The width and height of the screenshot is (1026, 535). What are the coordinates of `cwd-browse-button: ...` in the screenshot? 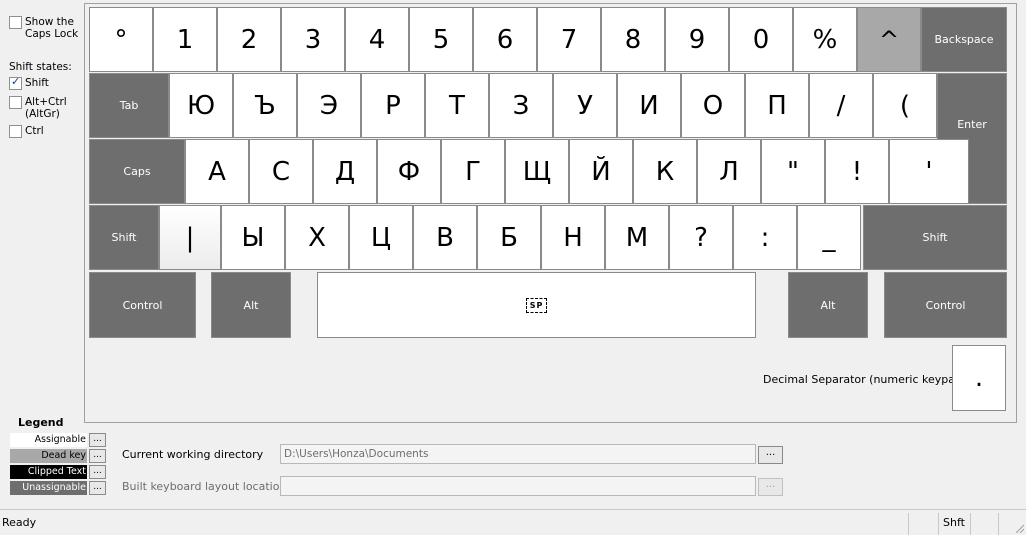 It's located at (770, 455).